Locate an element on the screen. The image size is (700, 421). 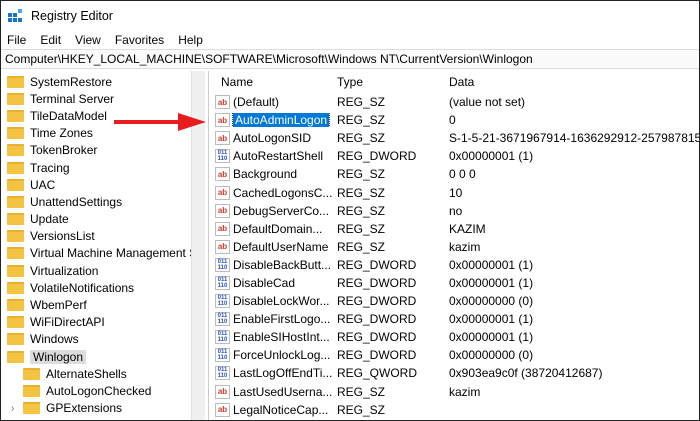
value-row: ab DebugServerCo... REG_SZ no is located at coordinates (457, 211).